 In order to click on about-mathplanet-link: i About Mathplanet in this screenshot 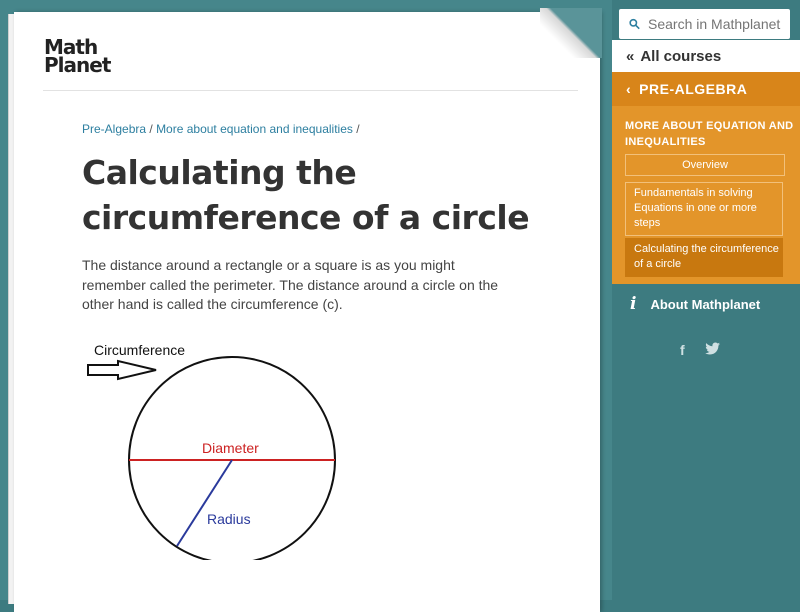, I will do `click(706, 304)`.